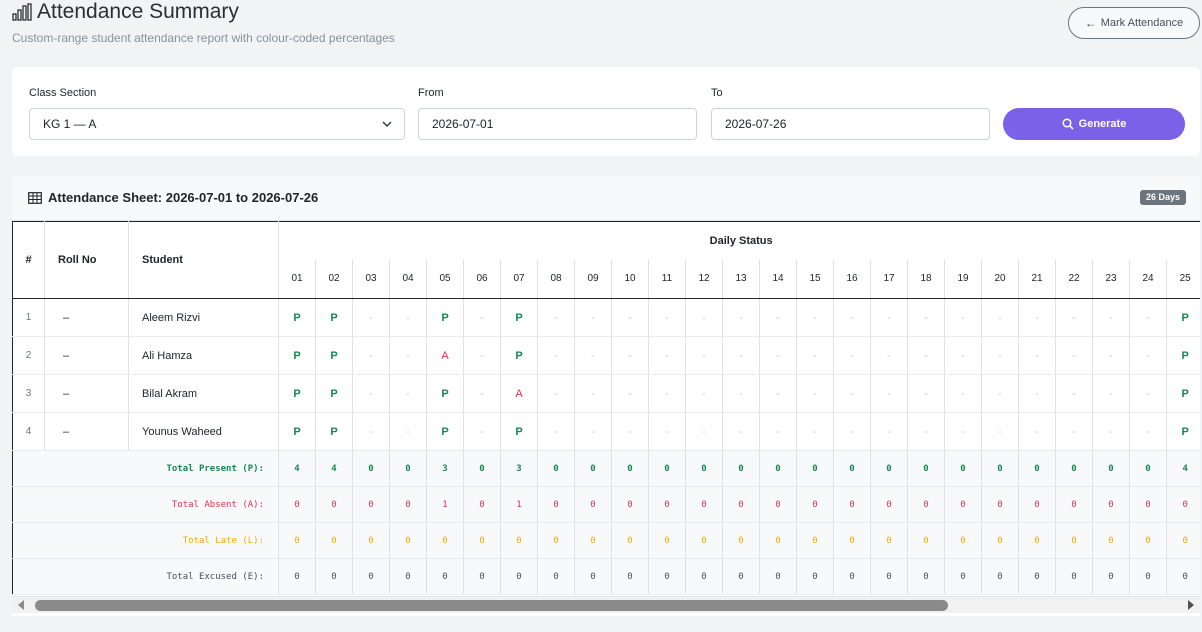 The width and height of the screenshot is (1202, 632). I want to click on col-header-daily-status: Daily Status, so click(739, 240).